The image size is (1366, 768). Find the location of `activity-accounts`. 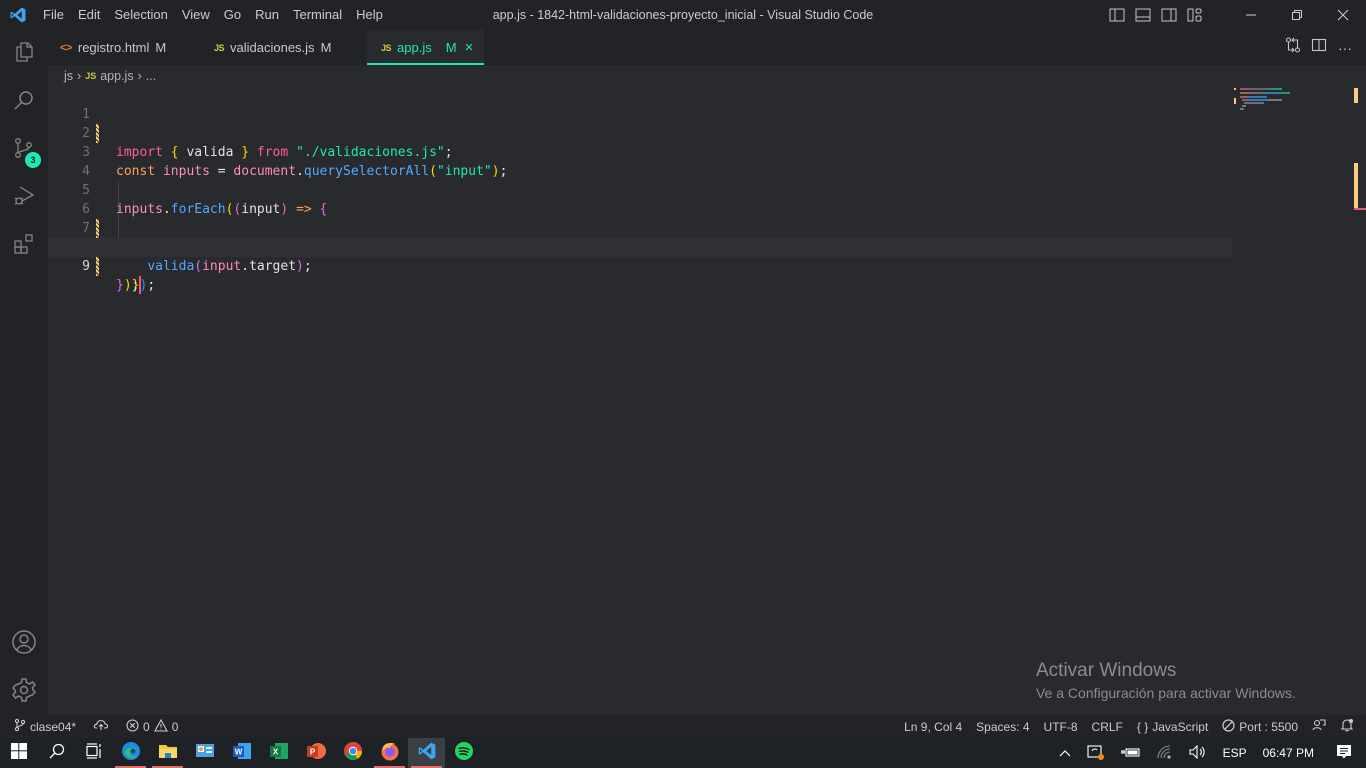

activity-accounts is located at coordinates (24, 644).